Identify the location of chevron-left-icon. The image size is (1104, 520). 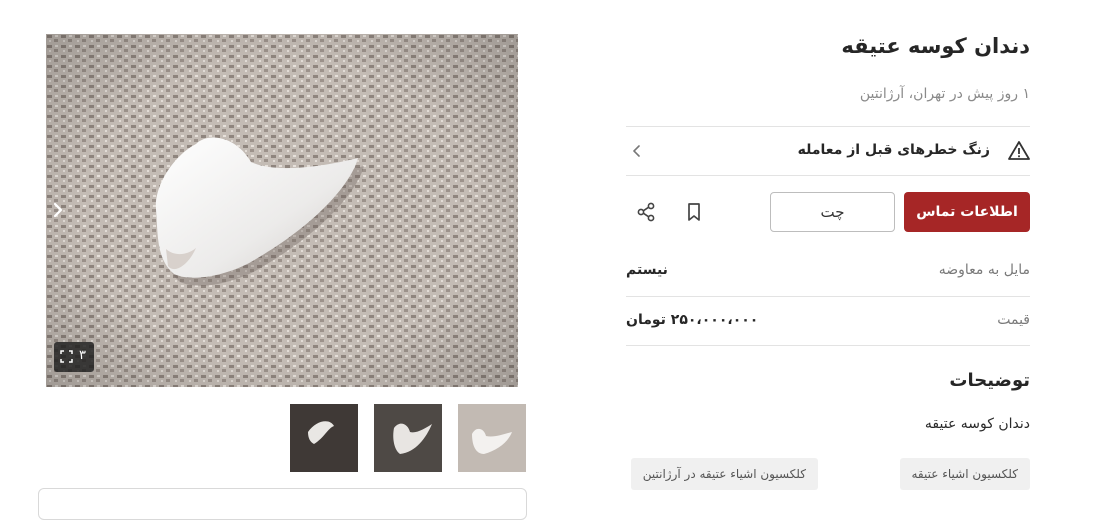
(636, 151).